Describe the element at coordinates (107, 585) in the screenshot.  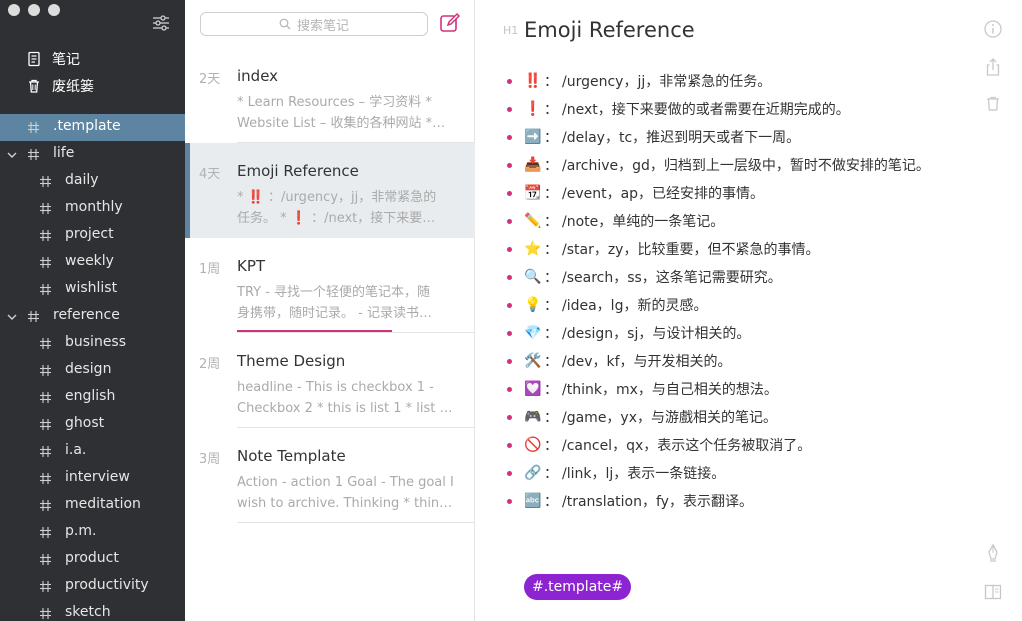
I see `tag-label: productivity` at that location.